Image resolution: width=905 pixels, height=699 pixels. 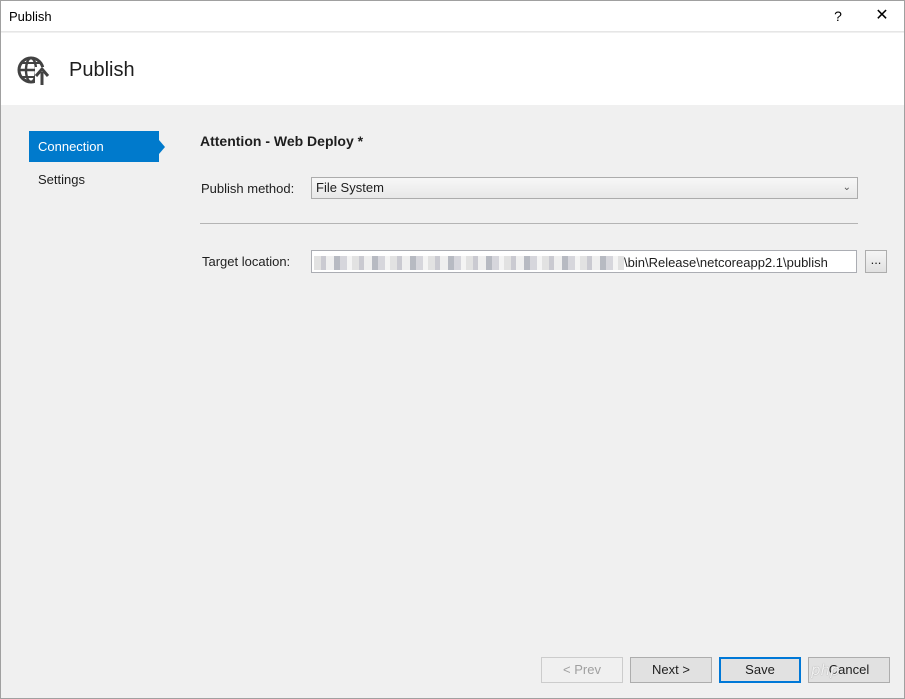 What do you see at coordinates (760, 670) in the screenshot?
I see `save-button: Save` at bounding box center [760, 670].